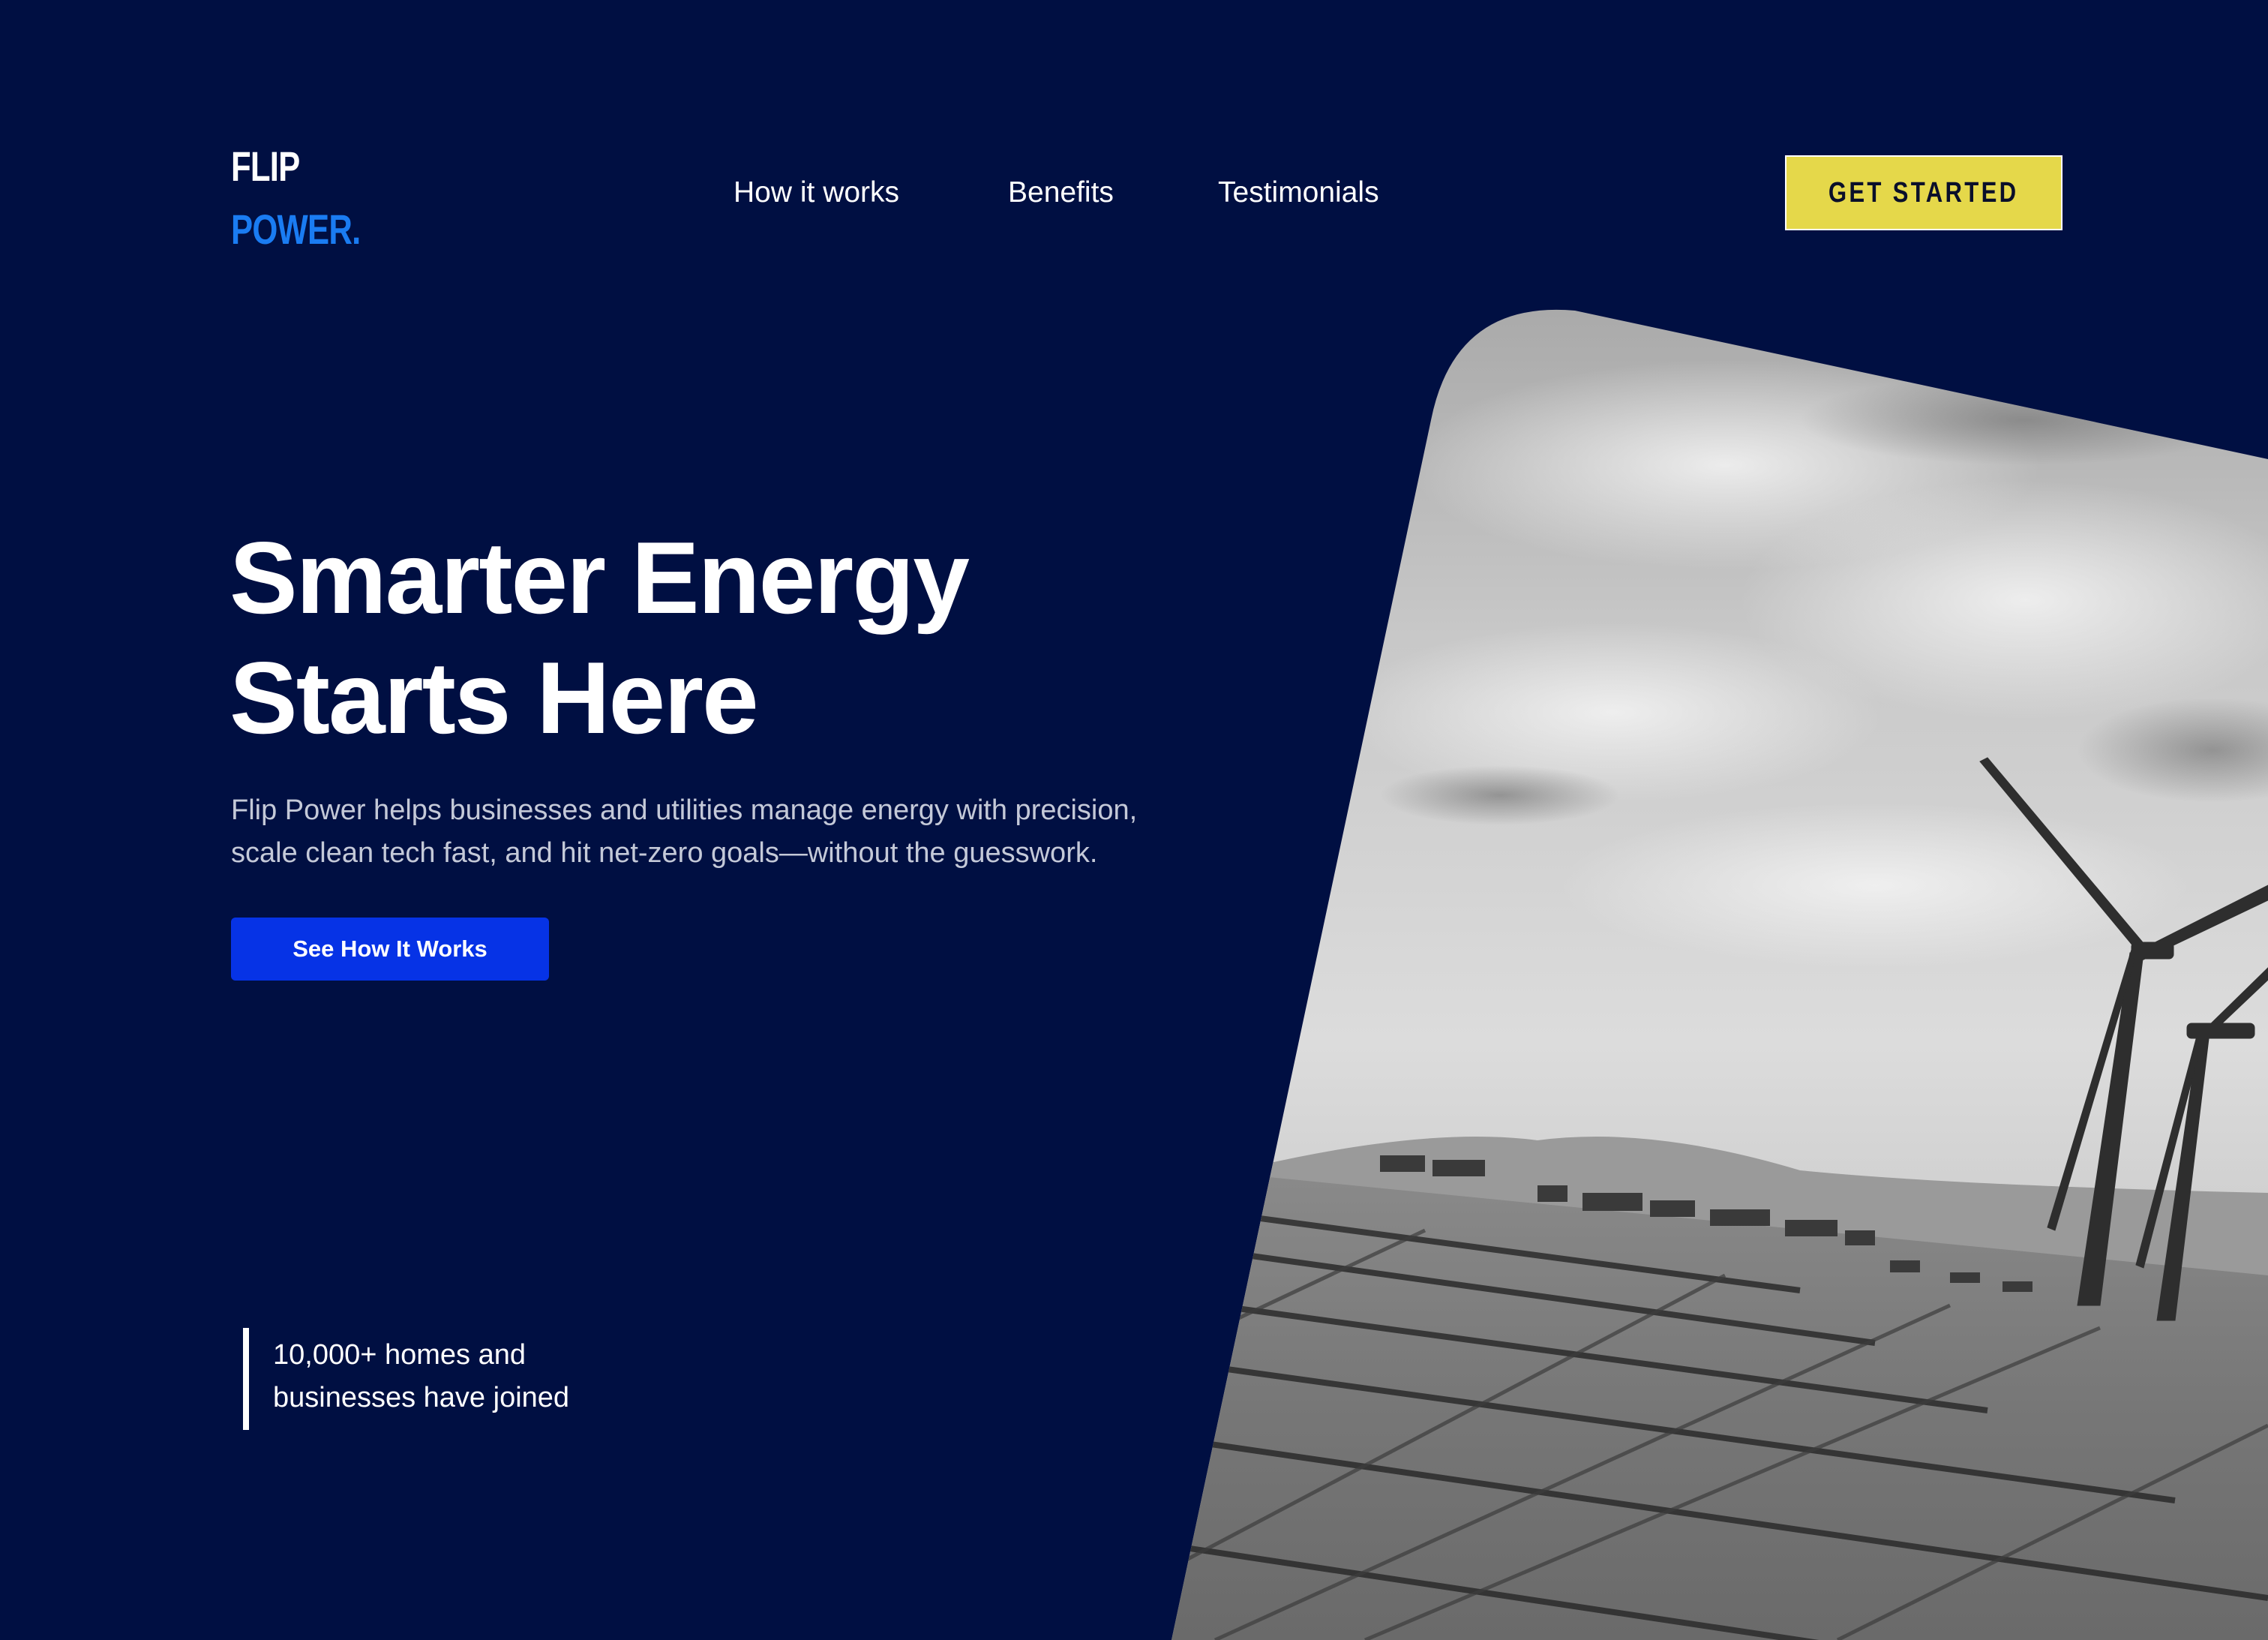 The width and height of the screenshot is (2268, 1640). What do you see at coordinates (494, 698) in the screenshot?
I see `hero-headline-line2: Starts Here` at bounding box center [494, 698].